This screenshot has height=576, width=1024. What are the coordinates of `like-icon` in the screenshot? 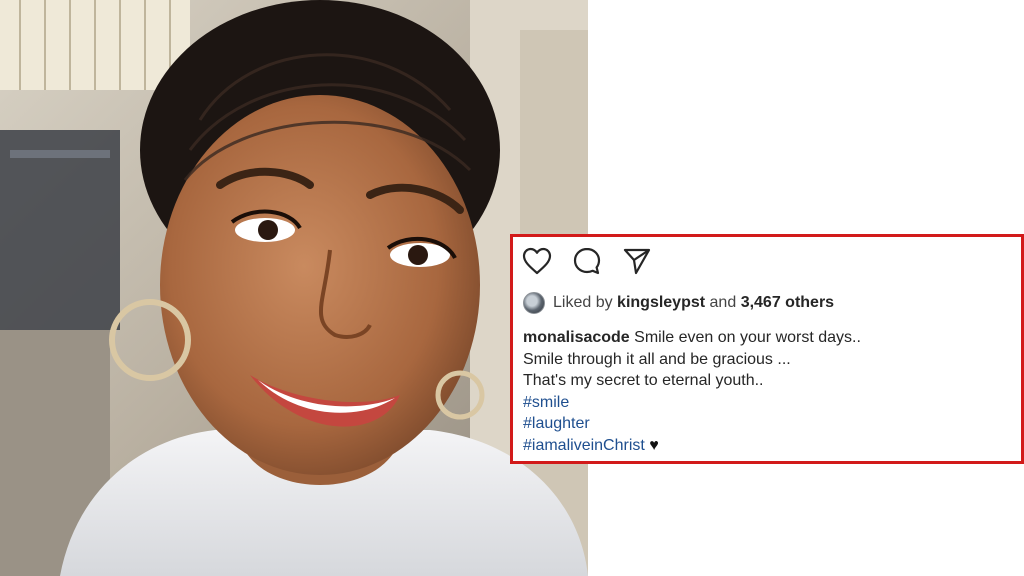 It's located at (537, 261).